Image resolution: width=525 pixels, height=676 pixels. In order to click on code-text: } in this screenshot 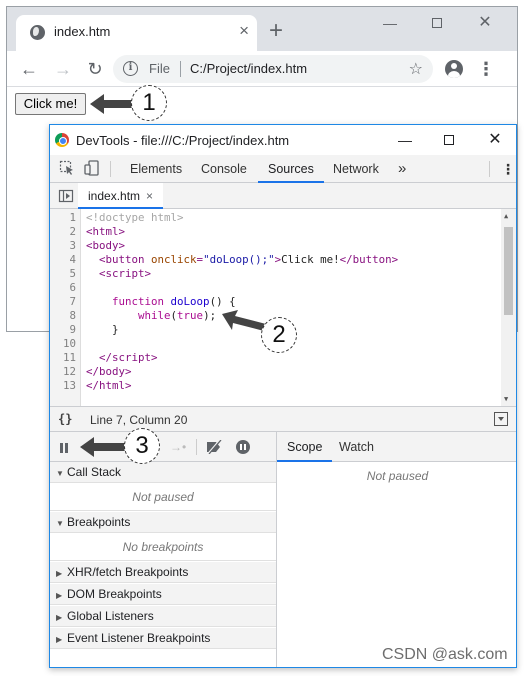, I will do `click(115, 329)`.